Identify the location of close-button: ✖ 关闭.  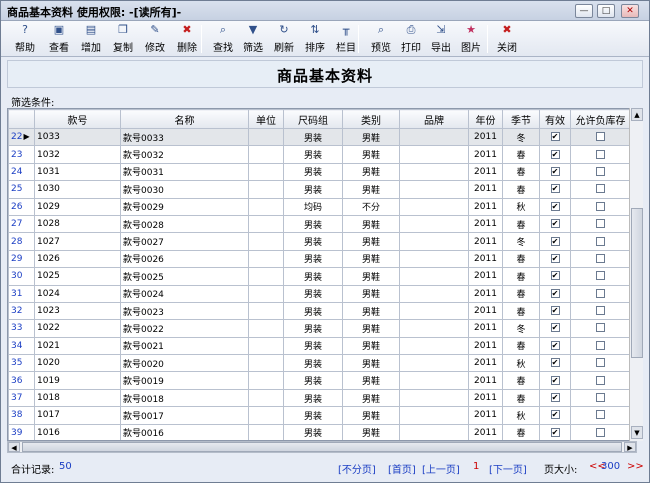
(507, 39).